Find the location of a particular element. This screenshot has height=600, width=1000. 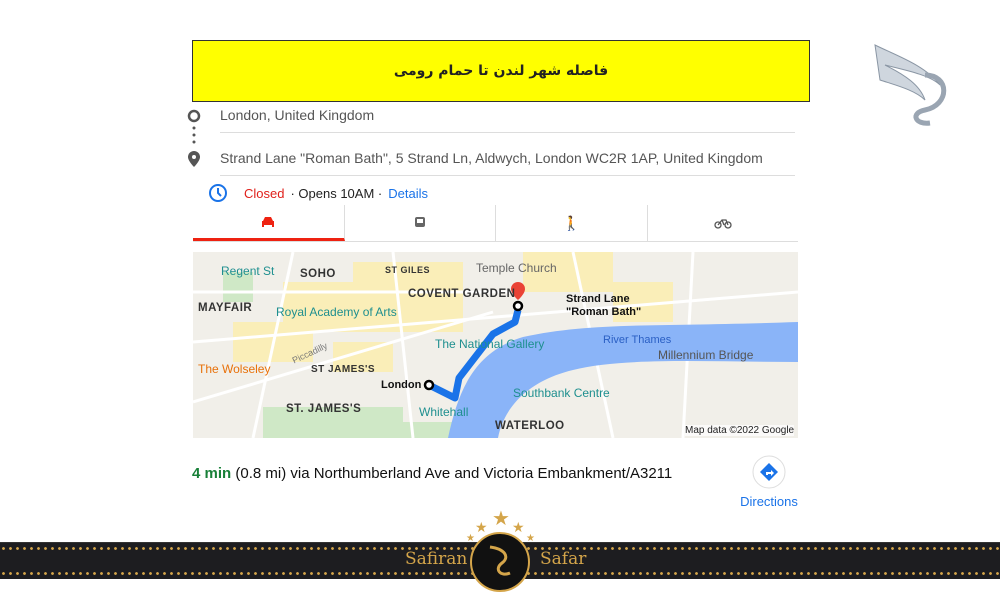

tab-driving is located at coordinates (269, 223).